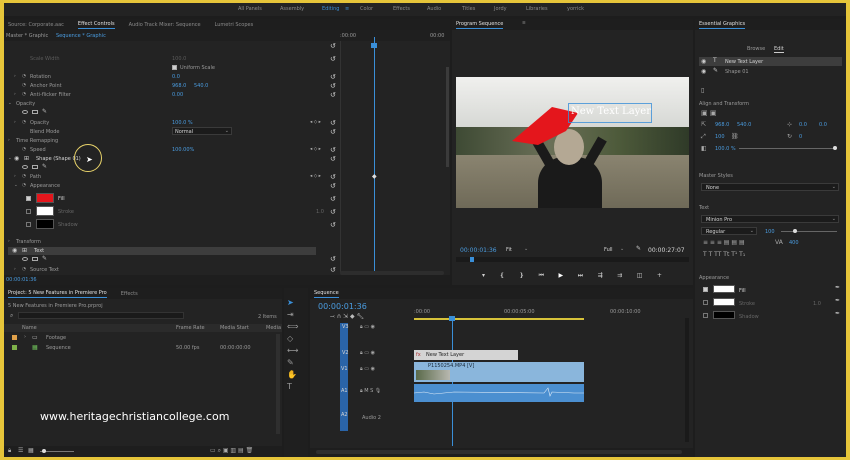 The width and height of the screenshot is (850, 460). Describe the element at coordinates (703, 71) in the screenshot. I see `shape-layer-eye-icon: ◉` at that location.